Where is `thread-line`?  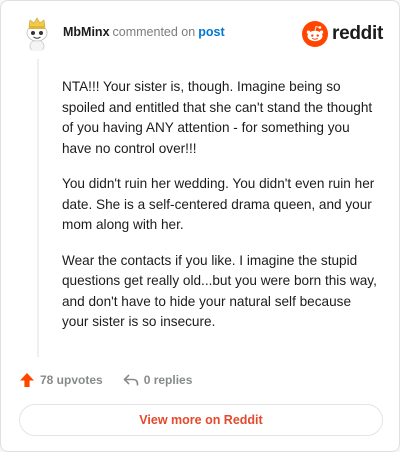 thread-line is located at coordinates (38, 208).